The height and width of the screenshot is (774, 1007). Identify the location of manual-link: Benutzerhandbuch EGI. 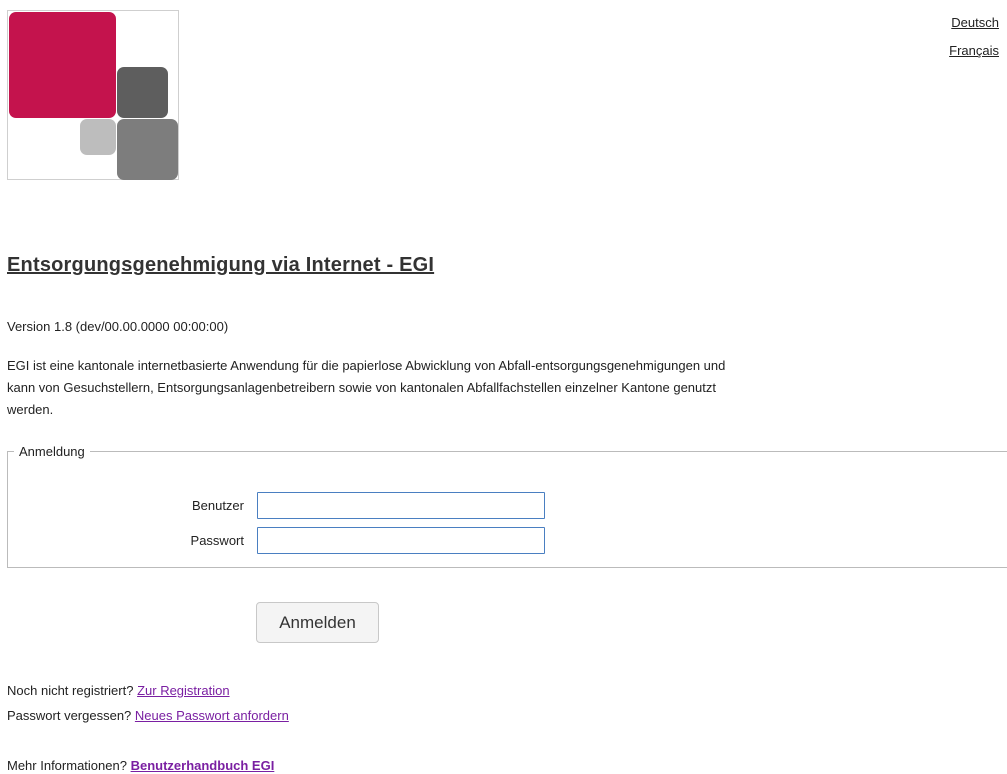
(203, 765).